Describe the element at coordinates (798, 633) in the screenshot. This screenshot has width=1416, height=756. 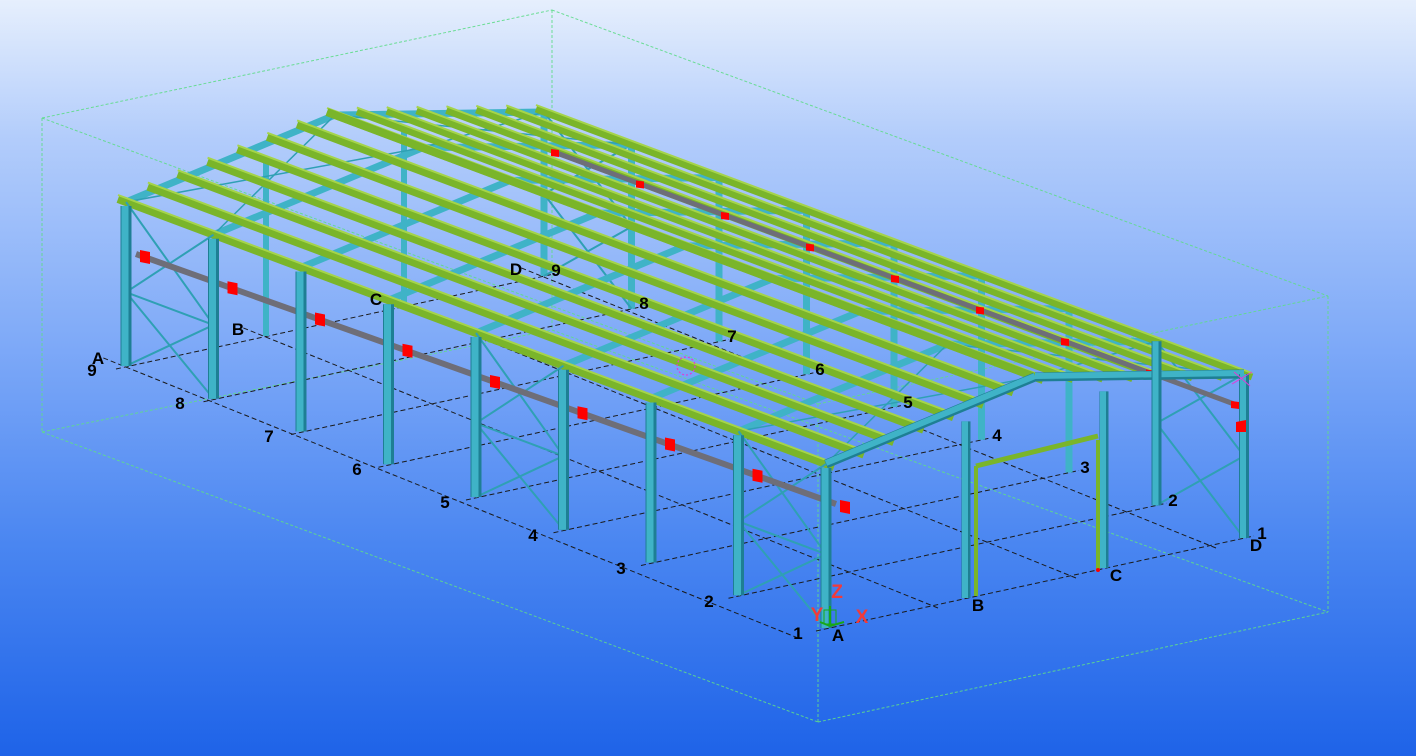
I see `grid-label-1: 1` at that location.